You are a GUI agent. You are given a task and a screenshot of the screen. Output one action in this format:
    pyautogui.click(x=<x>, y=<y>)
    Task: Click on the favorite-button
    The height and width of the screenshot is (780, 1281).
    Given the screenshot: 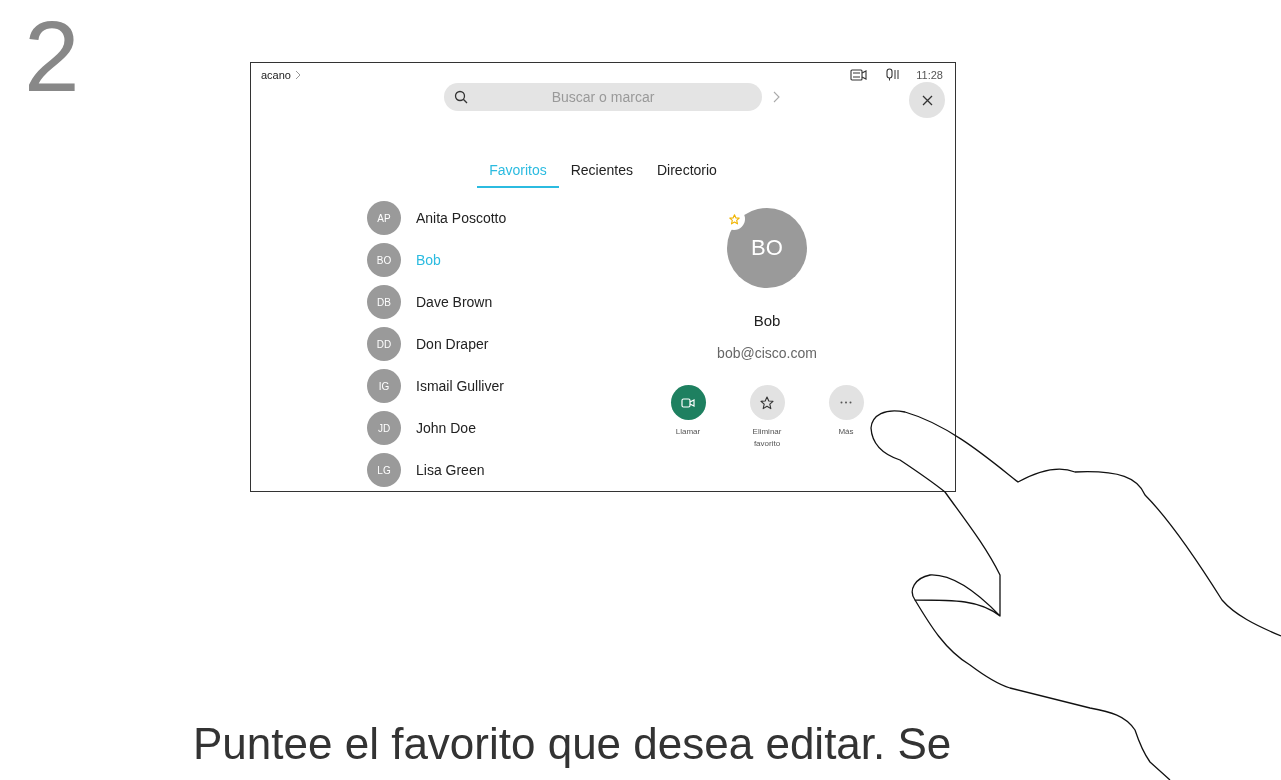 What is the action you would take?
    pyautogui.click(x=767, y=402)
    